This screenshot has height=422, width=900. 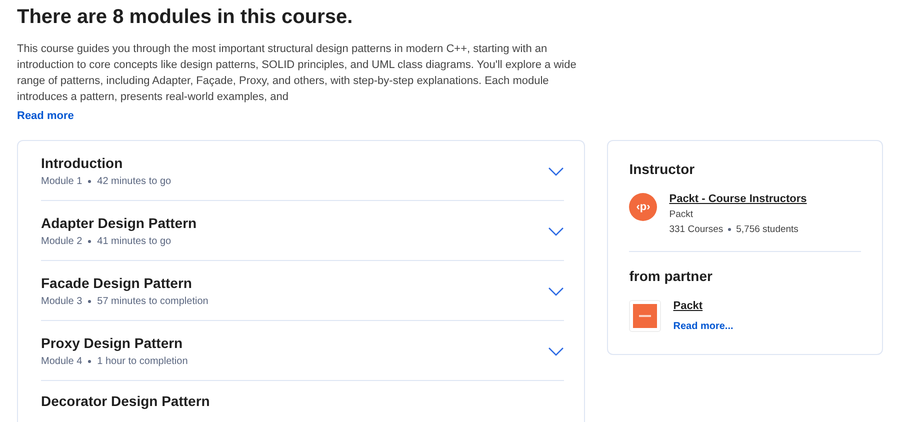 What do you see at coordinates (696, 229) in the screenshot?
I see `course-count: 331 Courses` at bounding box center [696, 229].